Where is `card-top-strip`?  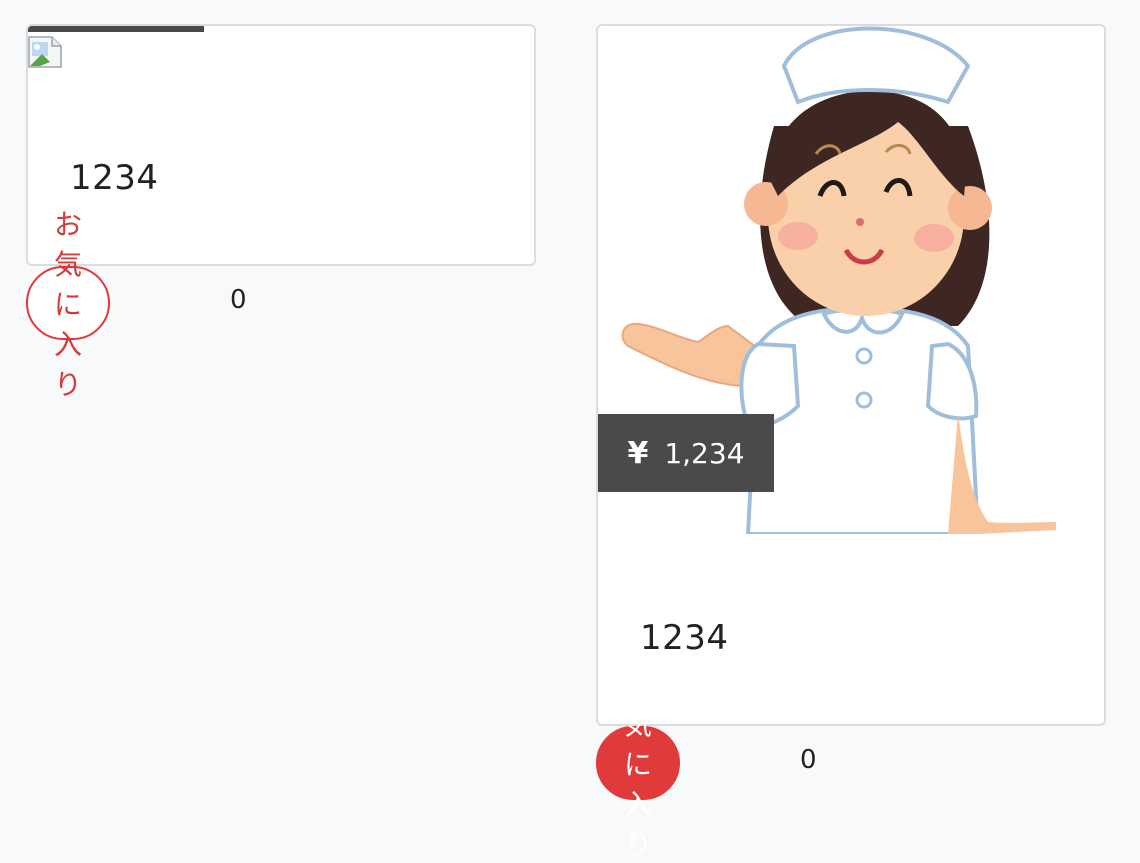 card-top-strip is located at coordinates (116, 29).